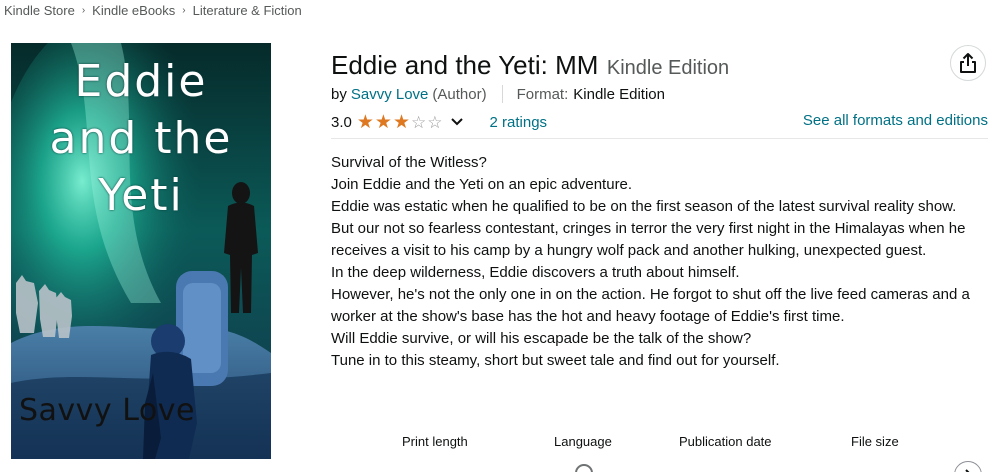  Describe the element at coordinates (141, 138) in the screenshot. I see `cover-title-text: Eddie and the Yeti` at that location.